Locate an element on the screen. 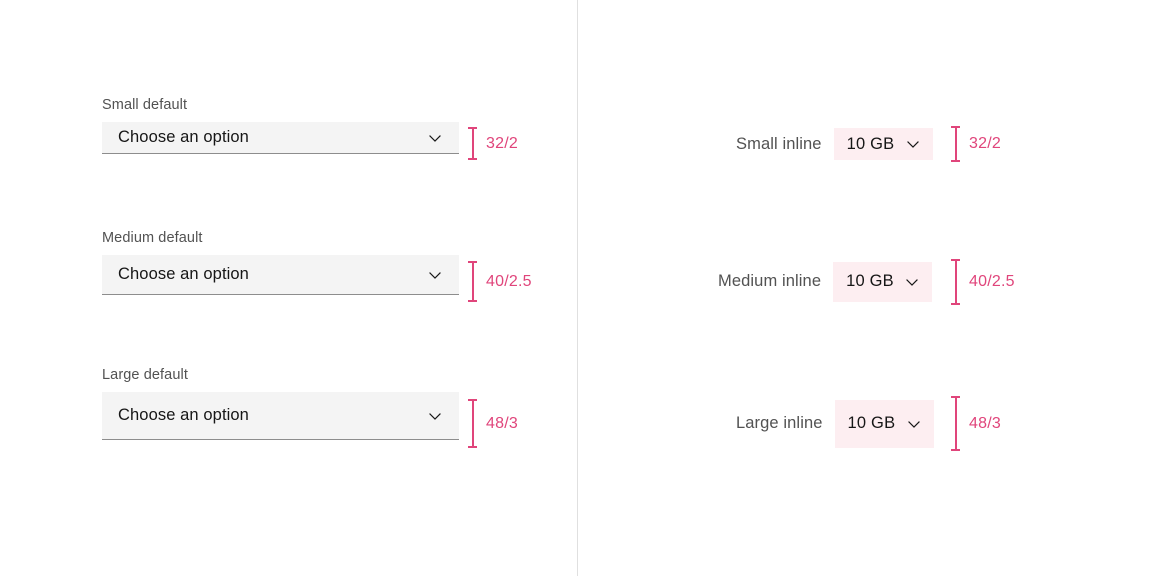 The width and height of the screenshot is (1152, 576). select-value-small-inline: 10 GB is located at coordinates (870, 143).